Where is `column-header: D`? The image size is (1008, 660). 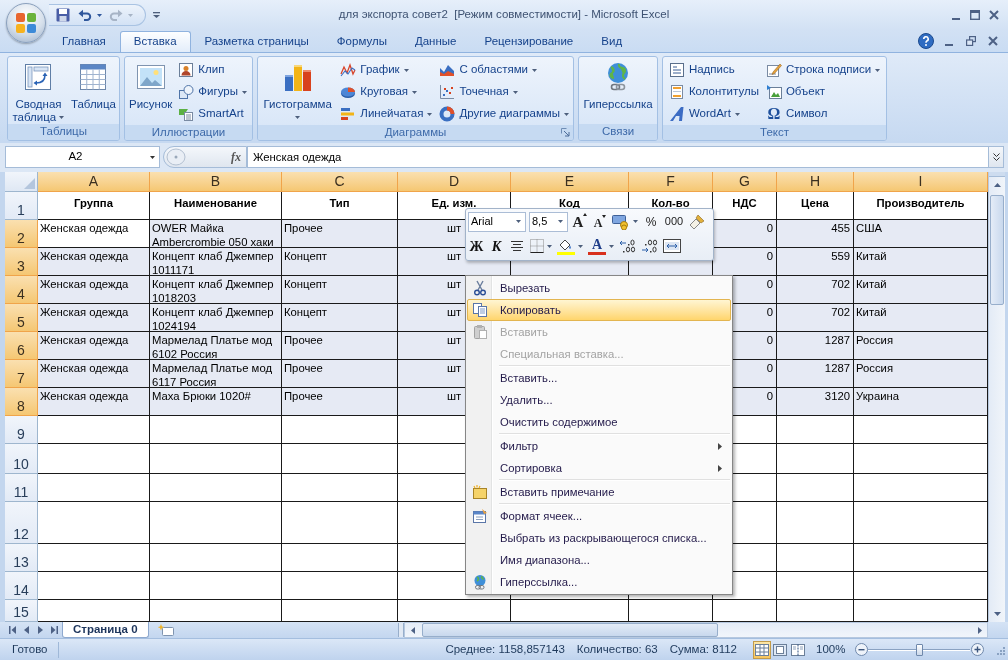 column-header: D is located at coordinates (454, 182).